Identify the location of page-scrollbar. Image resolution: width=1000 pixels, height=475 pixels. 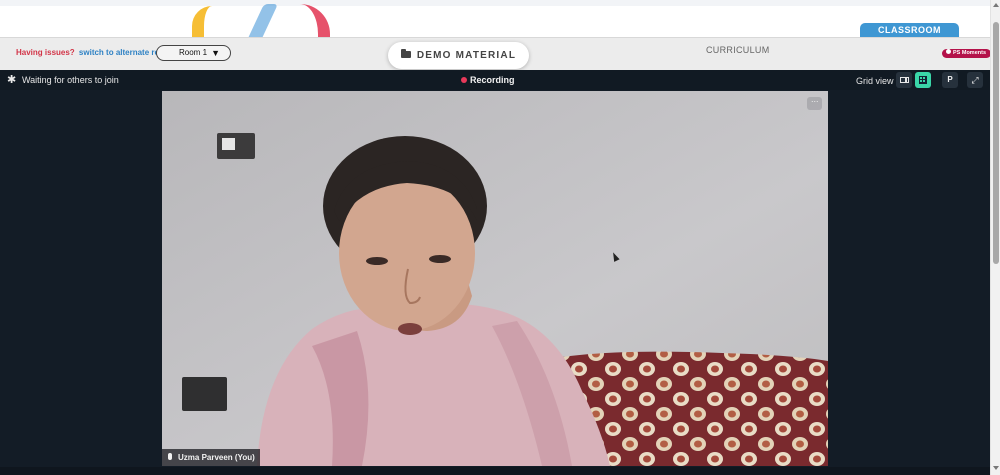
(995, 237).